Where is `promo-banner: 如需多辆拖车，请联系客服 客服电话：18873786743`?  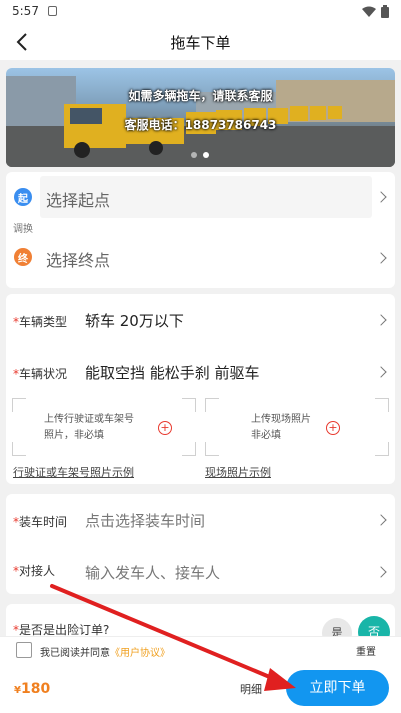 promo-banner: 如需多辆拖车，请联系客服 客服电话：18873786743 is located at coordinates (200, 117).